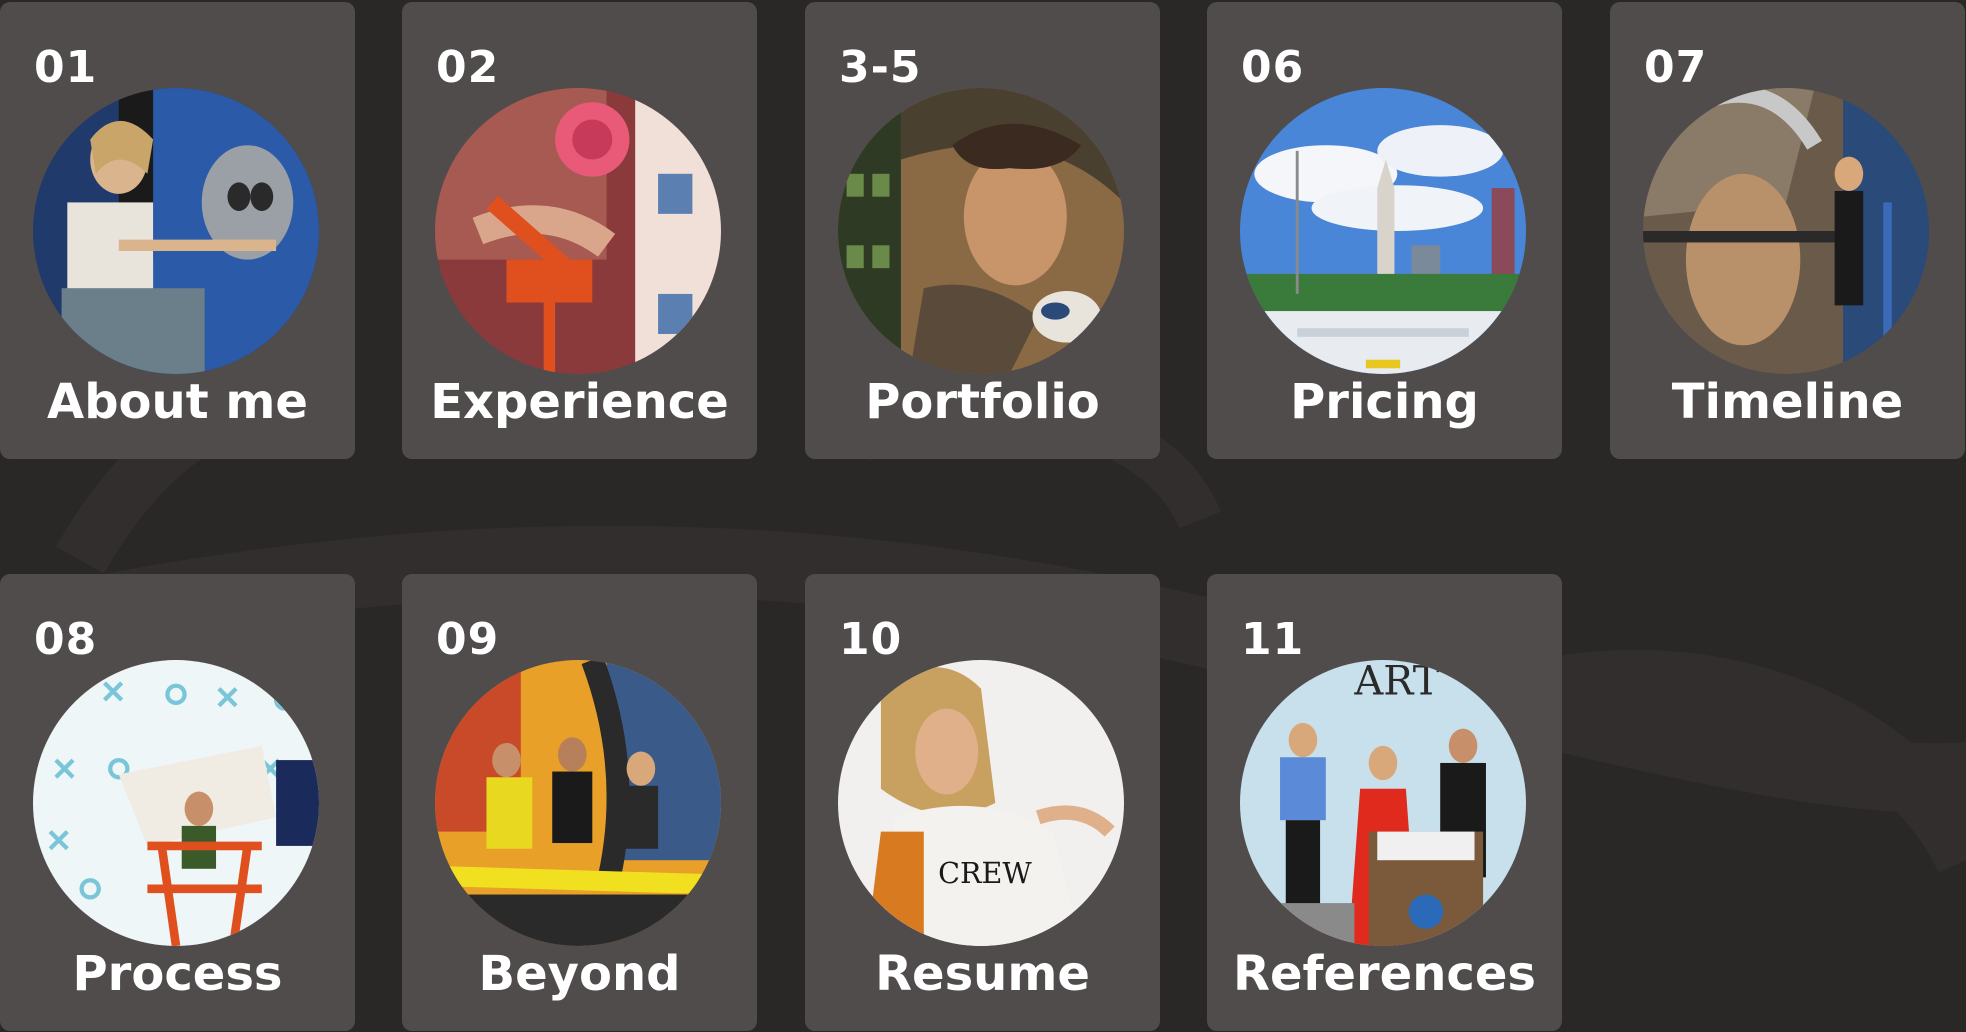  I want to click on card-portfolio: 3-5 Portfolio, so click(982, 230).